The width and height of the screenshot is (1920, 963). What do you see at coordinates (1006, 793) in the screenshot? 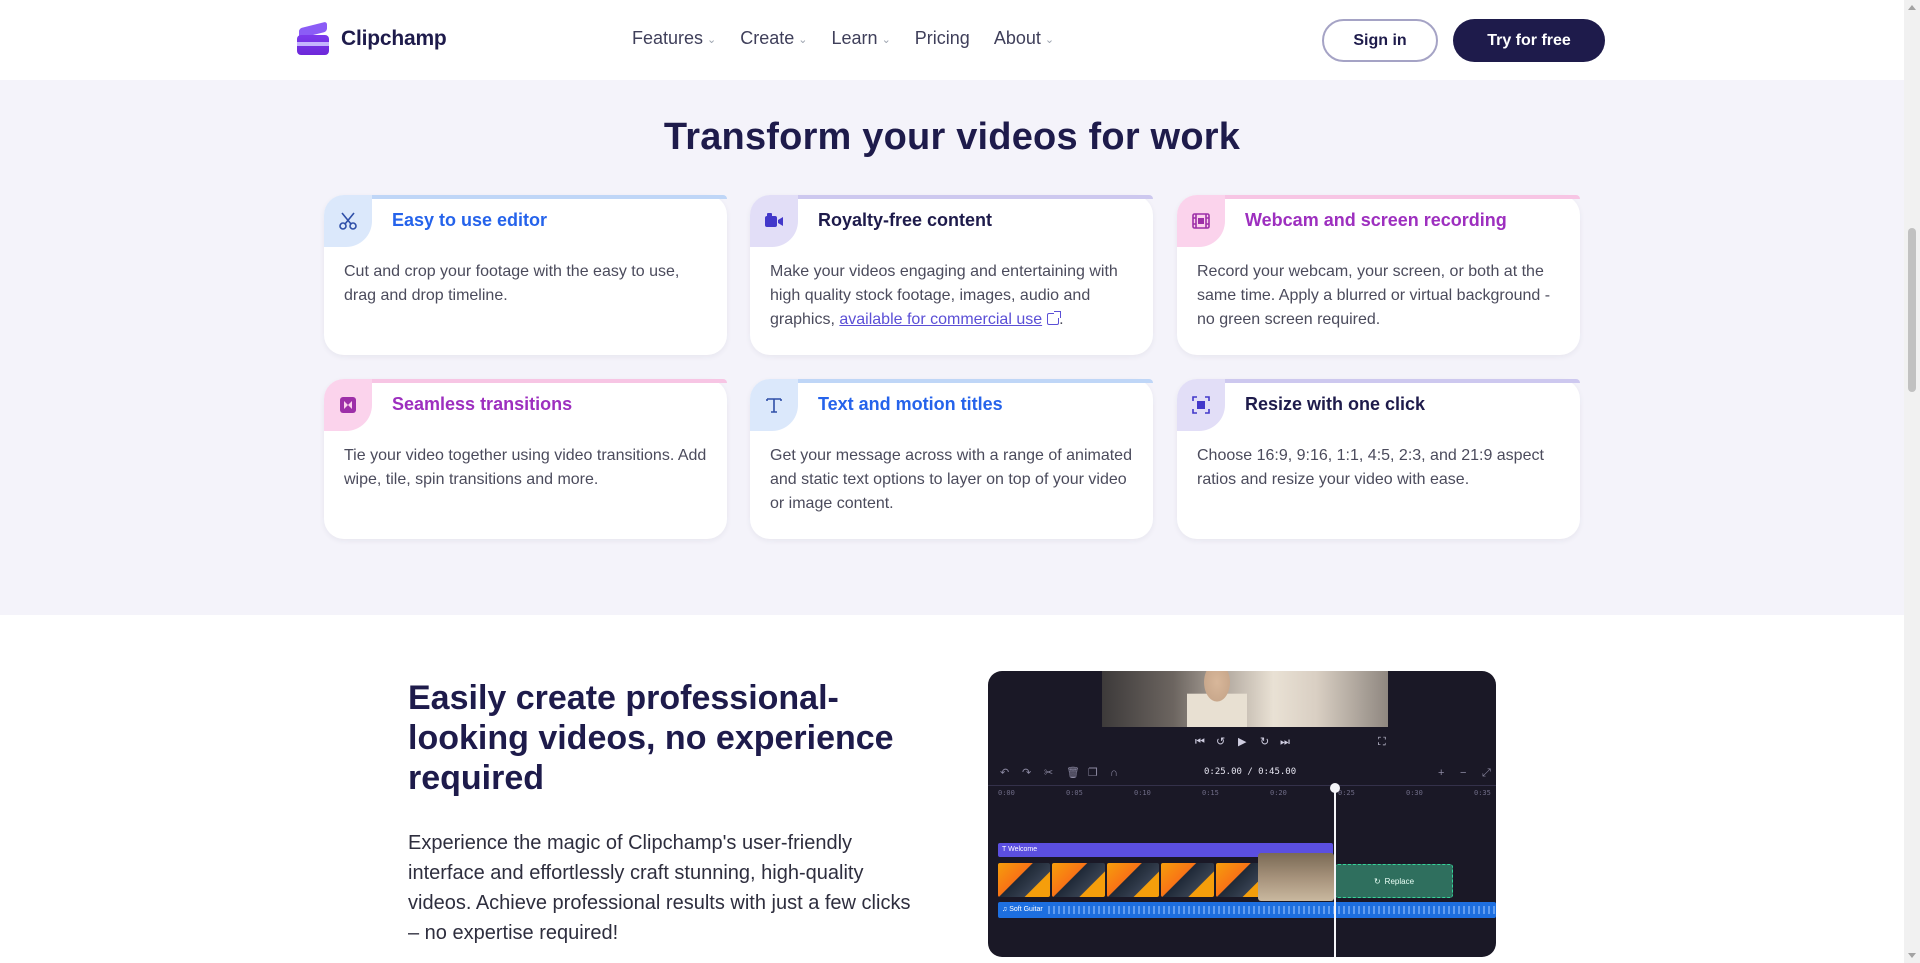
I see `timeline-tick: 0:00` at bounding box center [1006, 793].